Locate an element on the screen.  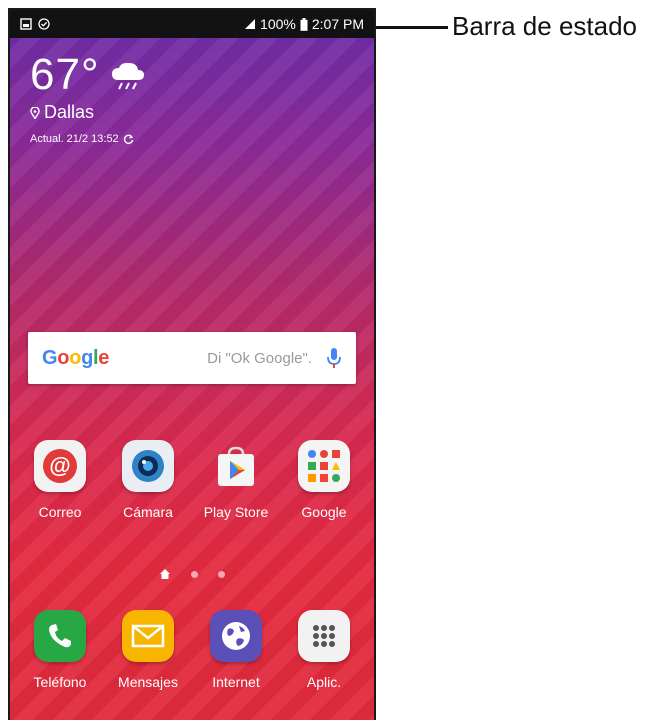
cloud-rain-icon is located at coordinates (127, 76).